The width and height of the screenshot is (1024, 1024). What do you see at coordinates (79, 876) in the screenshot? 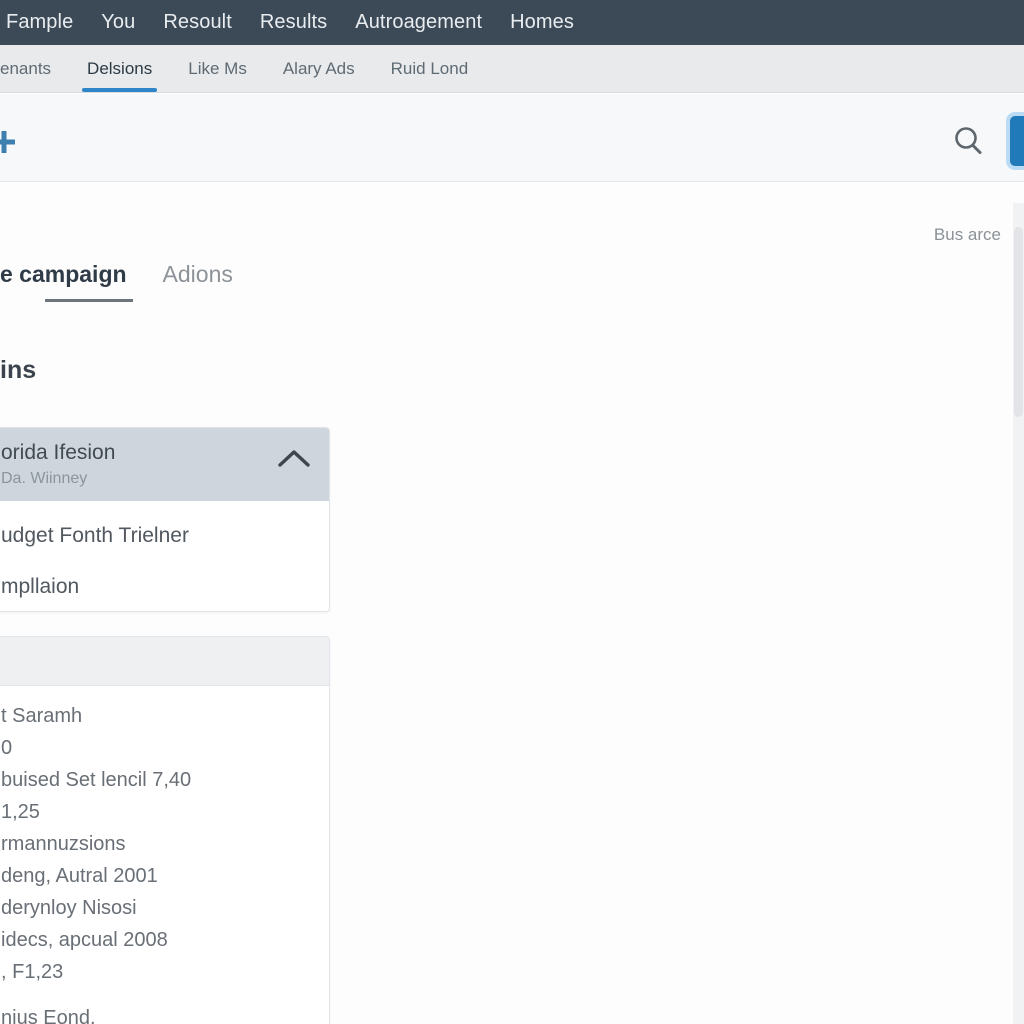
I see `list-item: deng, Autral 2001` at bounding box center [79, 876].